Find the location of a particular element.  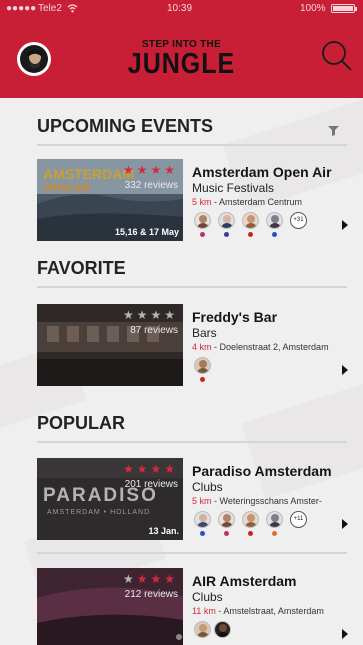

event-location: 11 km - Amstelstraat, Amsterdam is located at coordinates (258, 611).